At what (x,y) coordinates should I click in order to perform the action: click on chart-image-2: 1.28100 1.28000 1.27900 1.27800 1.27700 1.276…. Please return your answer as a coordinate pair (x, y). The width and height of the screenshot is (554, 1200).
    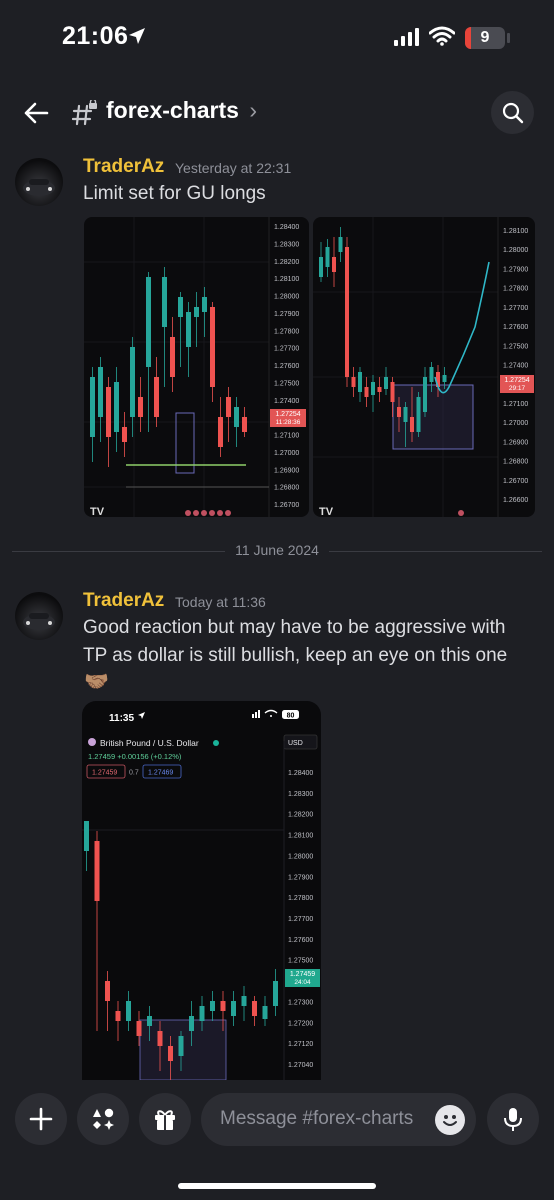
    Looking at the image, I should click on (424, 367).